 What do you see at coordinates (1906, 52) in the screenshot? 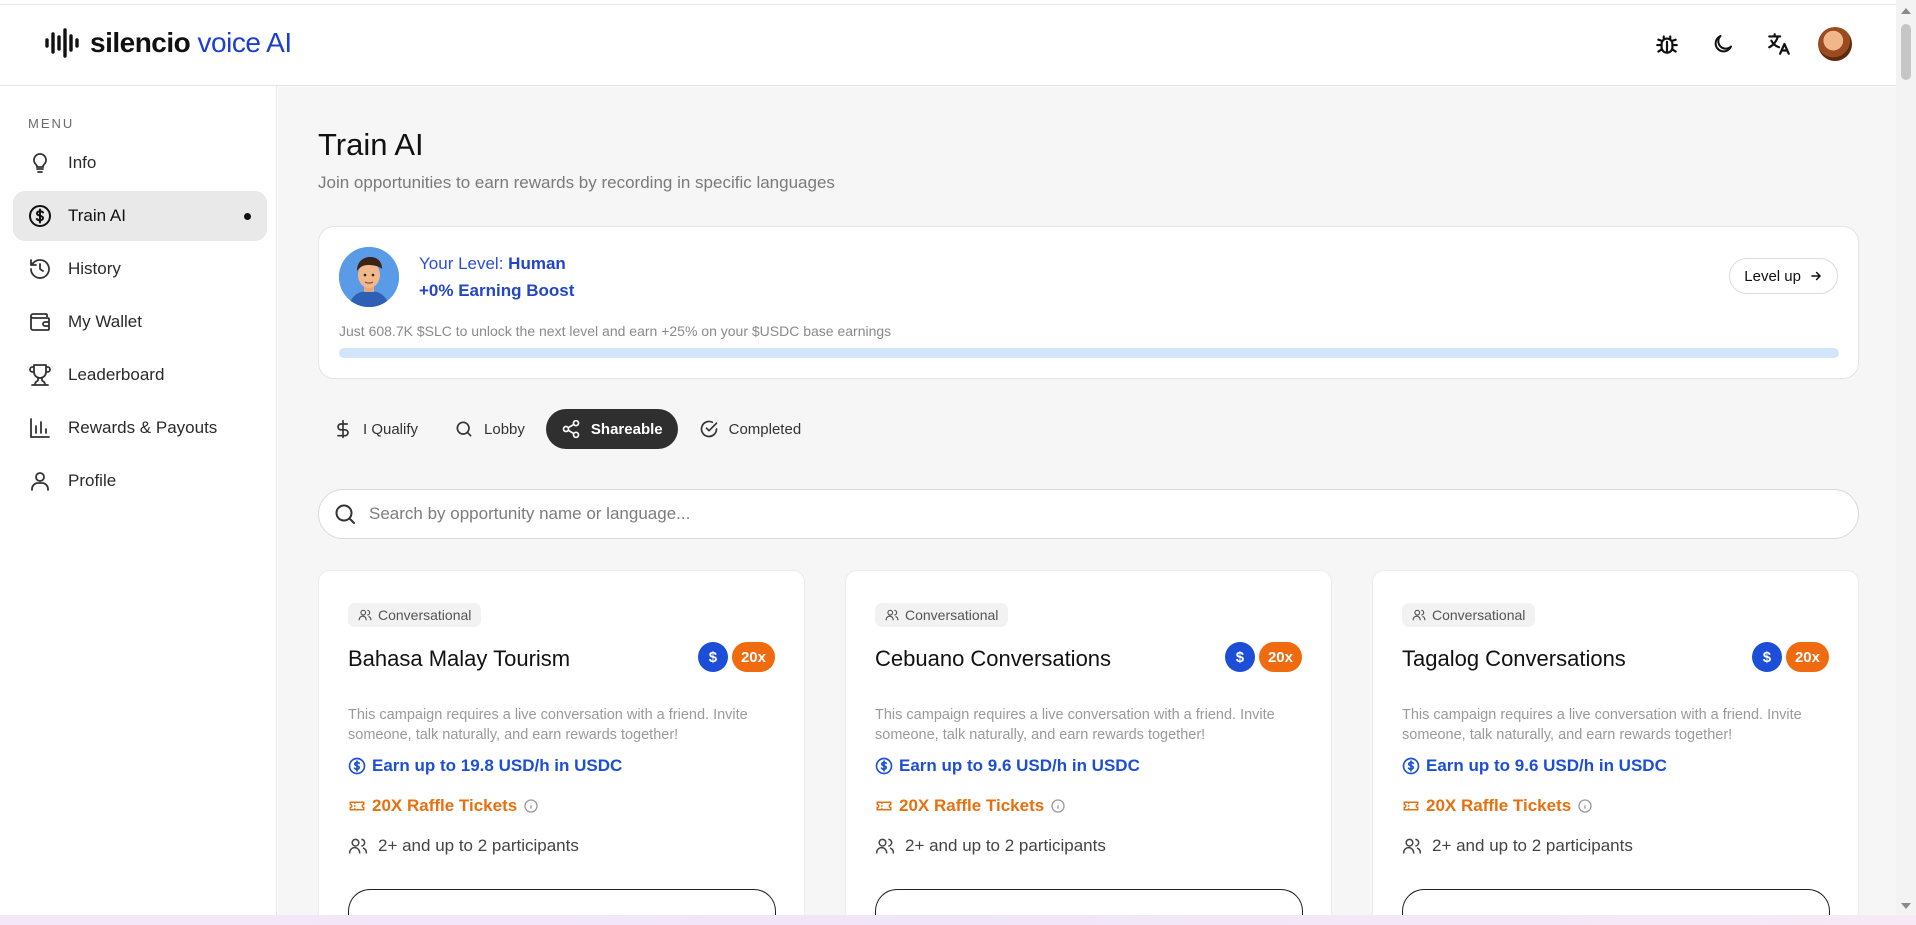
I see `scrollbar-thumb` at bounding box center [1906, 52].